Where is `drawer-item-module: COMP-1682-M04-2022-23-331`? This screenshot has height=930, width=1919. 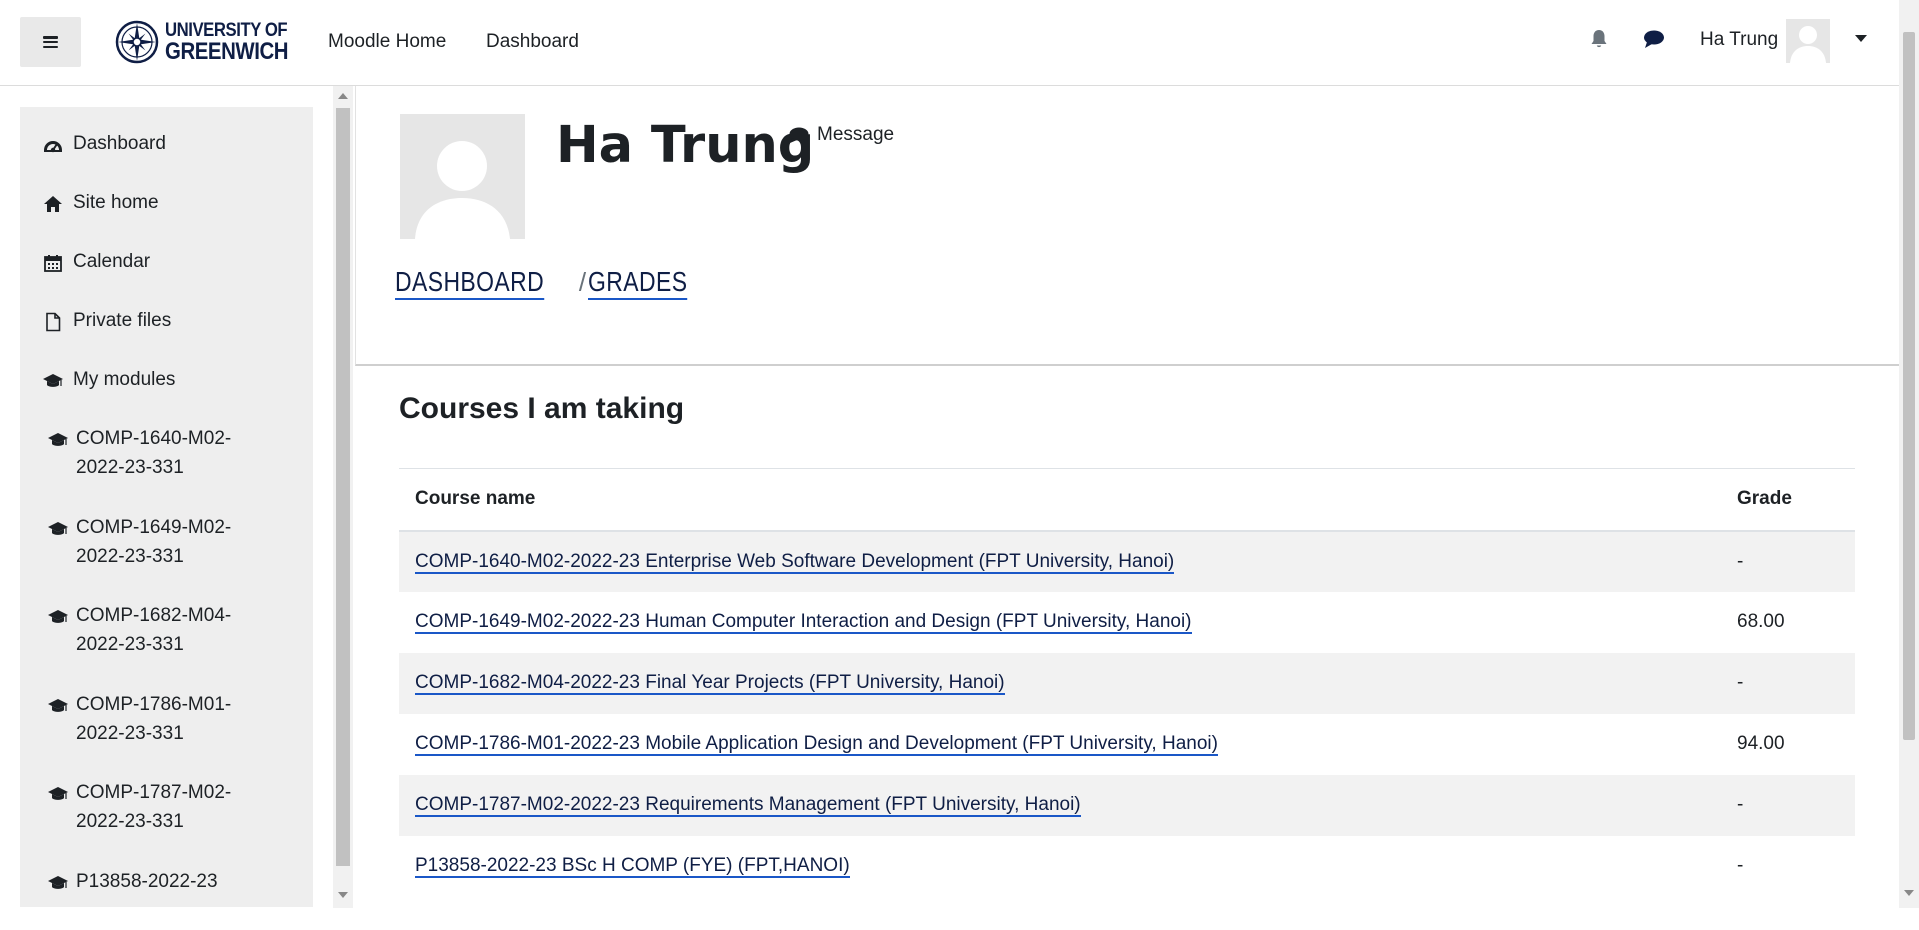 drawer-item-module: COMP-1682-M04-2022-23-331 is located at coordinates (166, 632).